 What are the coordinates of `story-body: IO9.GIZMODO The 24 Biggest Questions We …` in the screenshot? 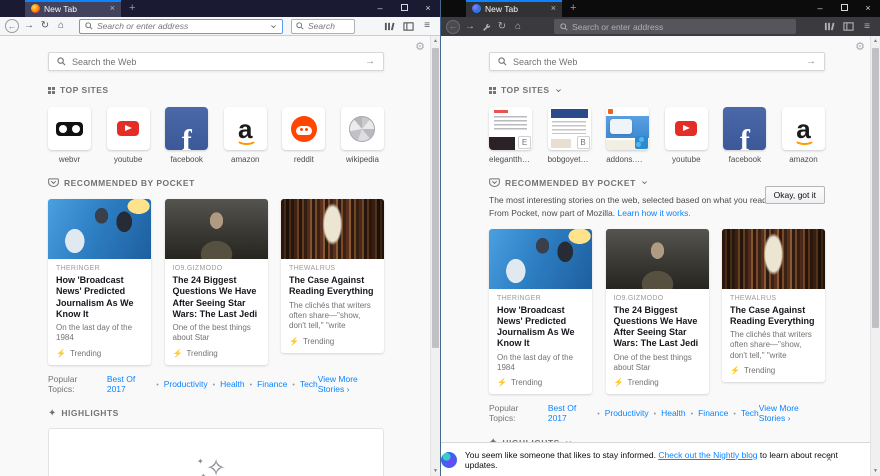 It's located at (216, 312).